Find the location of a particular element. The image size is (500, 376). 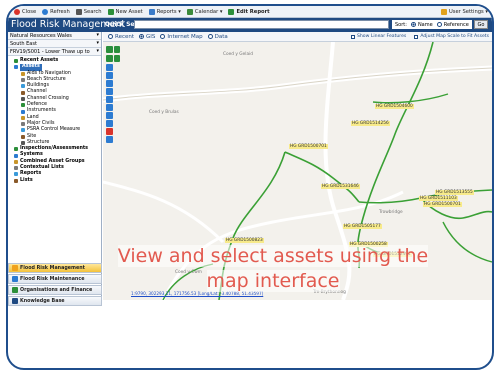

system-select: FRV19/S001 - Lower Thaw up to is located at coordinates (54, 52).